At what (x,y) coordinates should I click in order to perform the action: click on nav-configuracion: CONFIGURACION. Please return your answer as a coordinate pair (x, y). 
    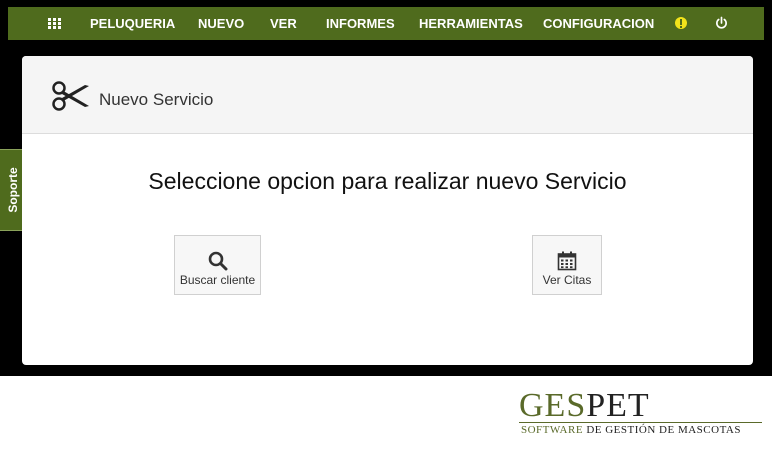
    Looking at the image, I should click on (598, 23).